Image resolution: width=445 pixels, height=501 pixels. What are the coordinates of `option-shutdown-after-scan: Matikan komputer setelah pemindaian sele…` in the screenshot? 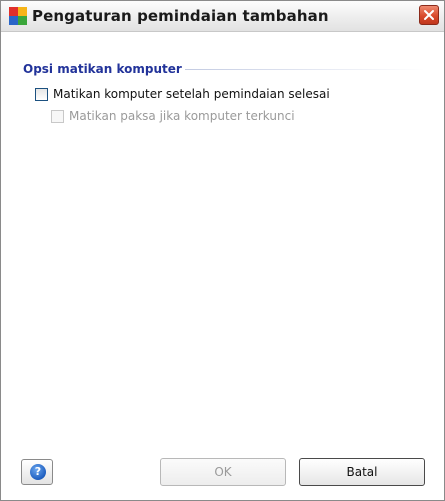 It's located at (182, 94).